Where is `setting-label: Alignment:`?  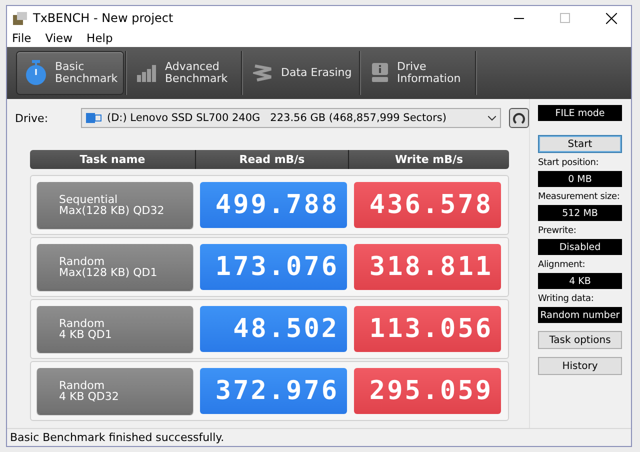
setting-label: Alignment: is located at coordinates (562, 265).